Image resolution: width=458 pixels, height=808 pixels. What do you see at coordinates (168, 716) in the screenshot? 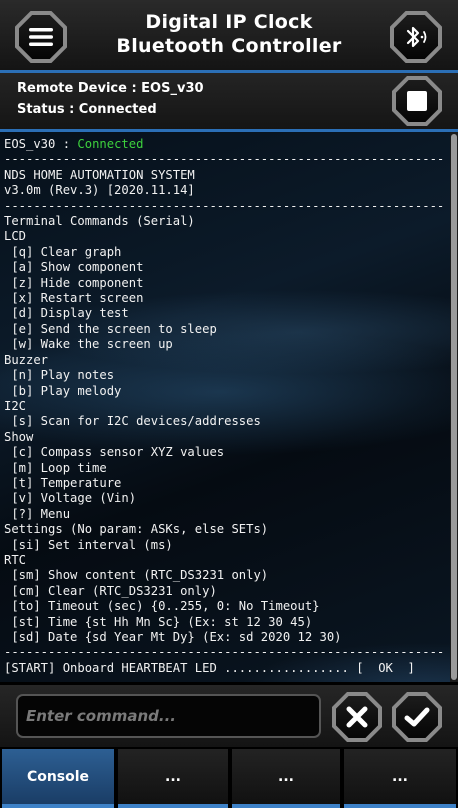
I see `command-input` at bounding box center [168, 716].